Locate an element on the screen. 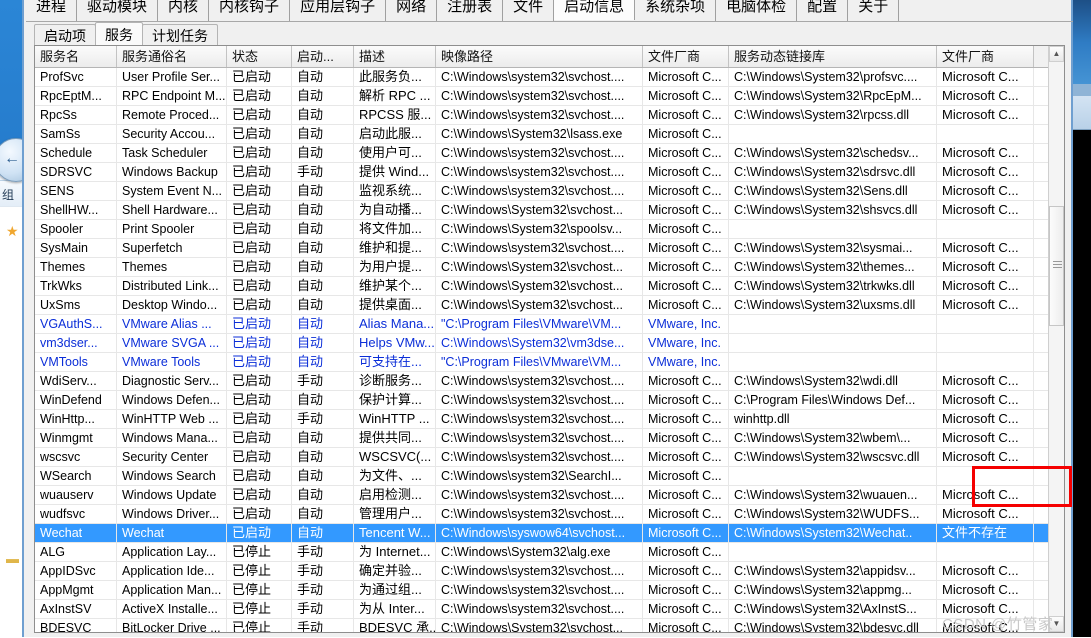  cell-display: Wechat is located at coordinates (172, 533).